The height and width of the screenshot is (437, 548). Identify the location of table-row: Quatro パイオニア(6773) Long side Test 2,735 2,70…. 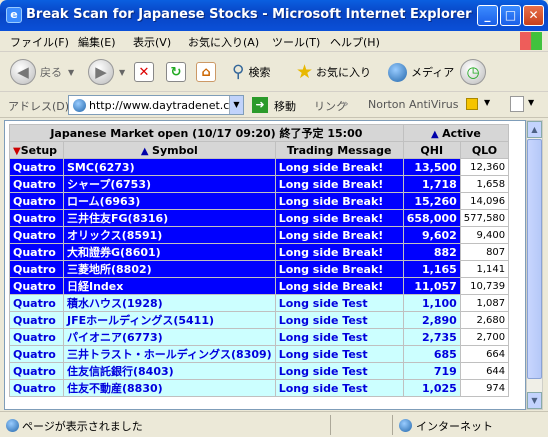
(259, 337).